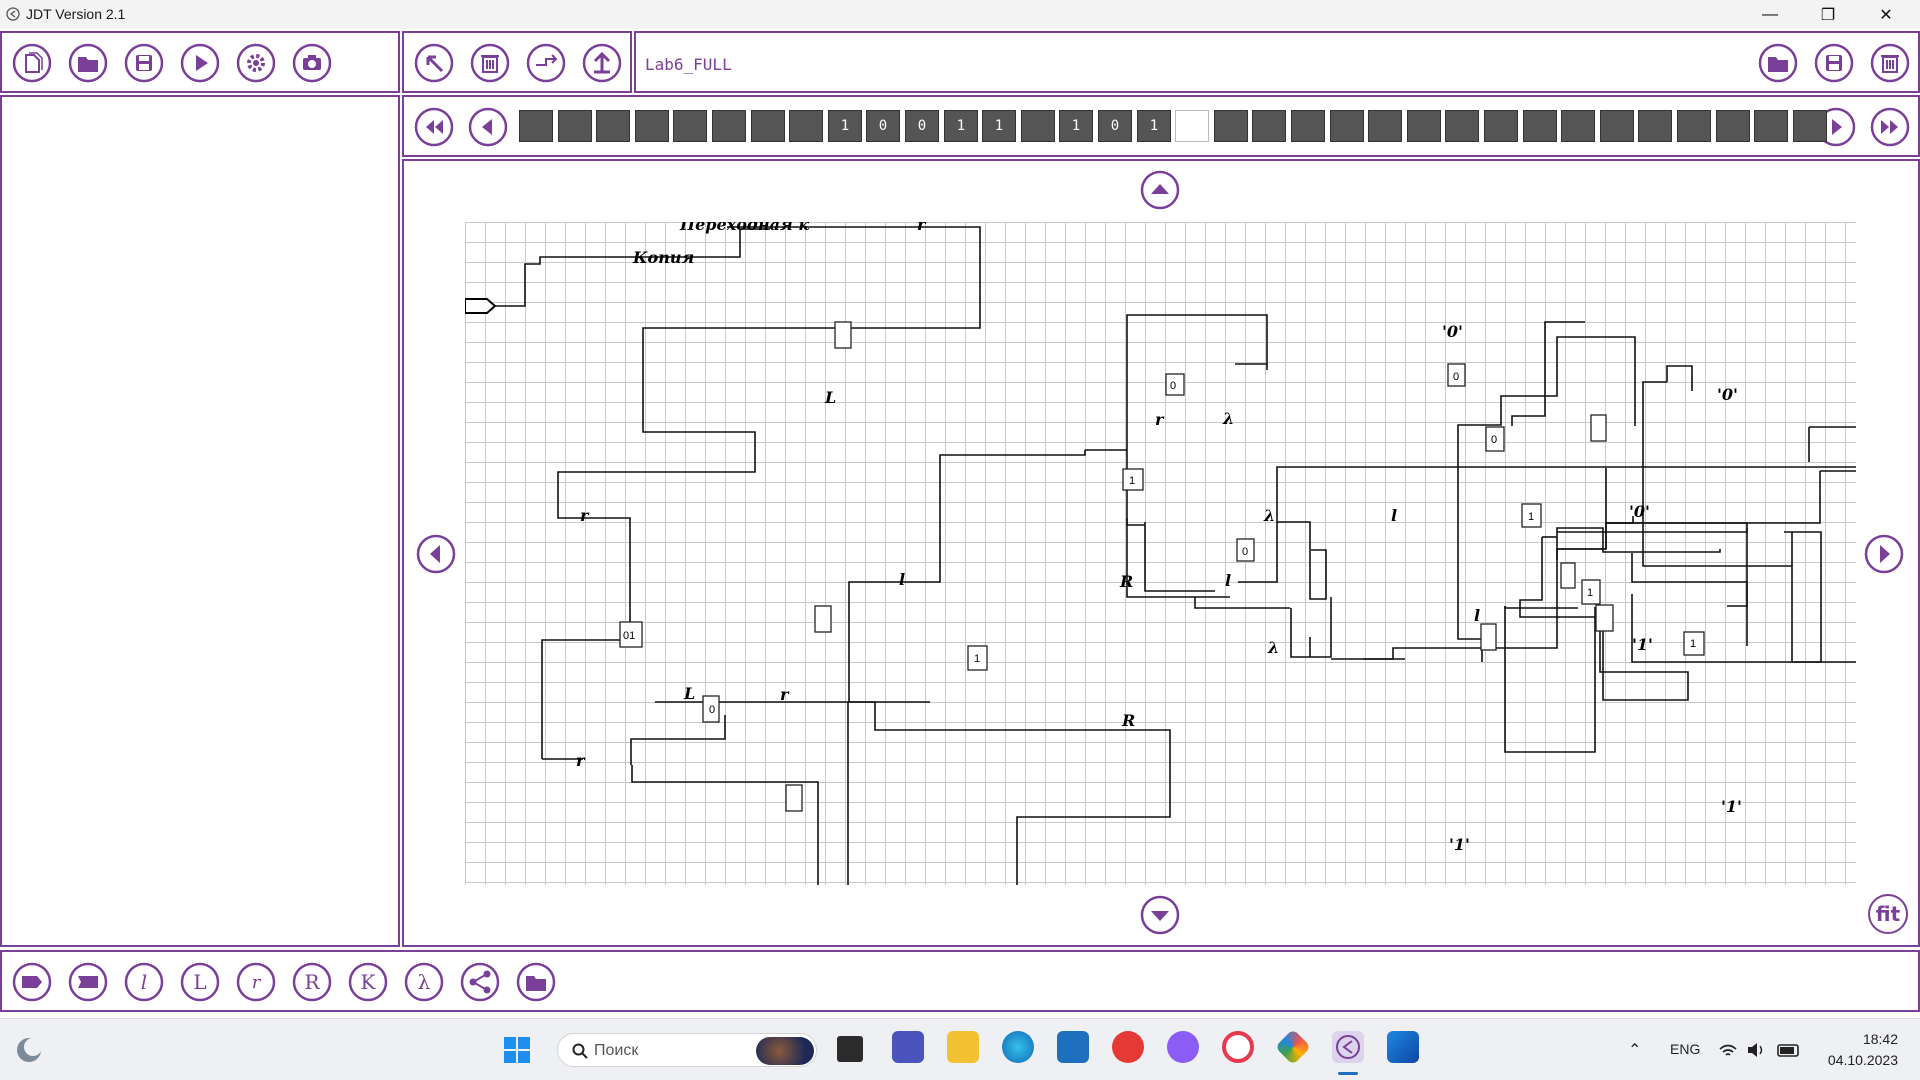  Describe the element at coordinates (1128, 1047) in the screenshot. I see `yandex-icon` at that location.